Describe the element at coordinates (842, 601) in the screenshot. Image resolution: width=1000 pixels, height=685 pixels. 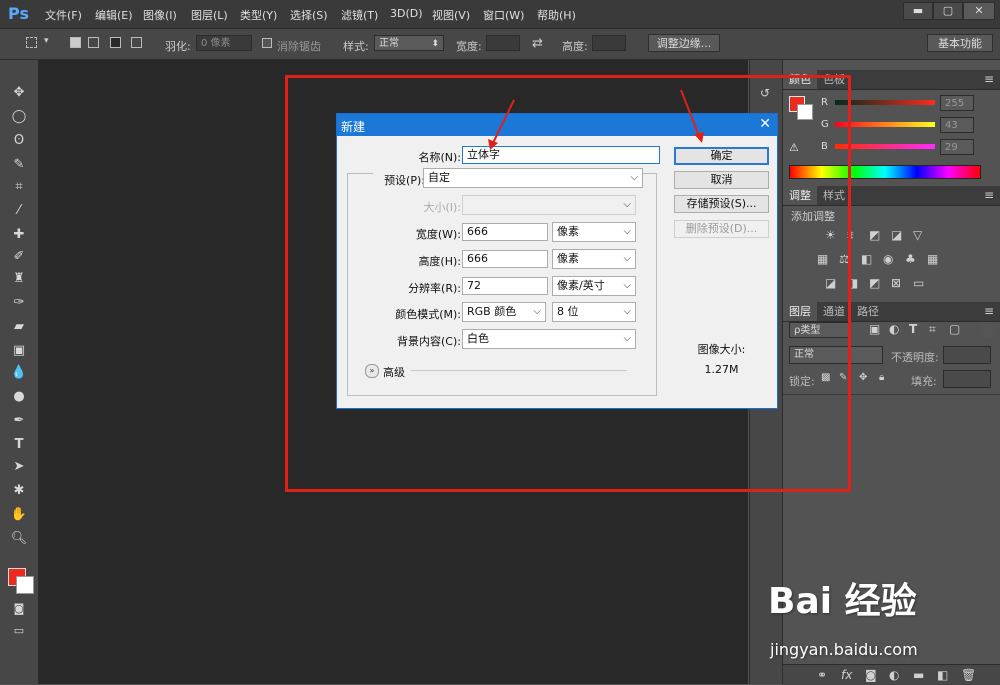
I see `baidu-watermark: Bai 经验` at that location.